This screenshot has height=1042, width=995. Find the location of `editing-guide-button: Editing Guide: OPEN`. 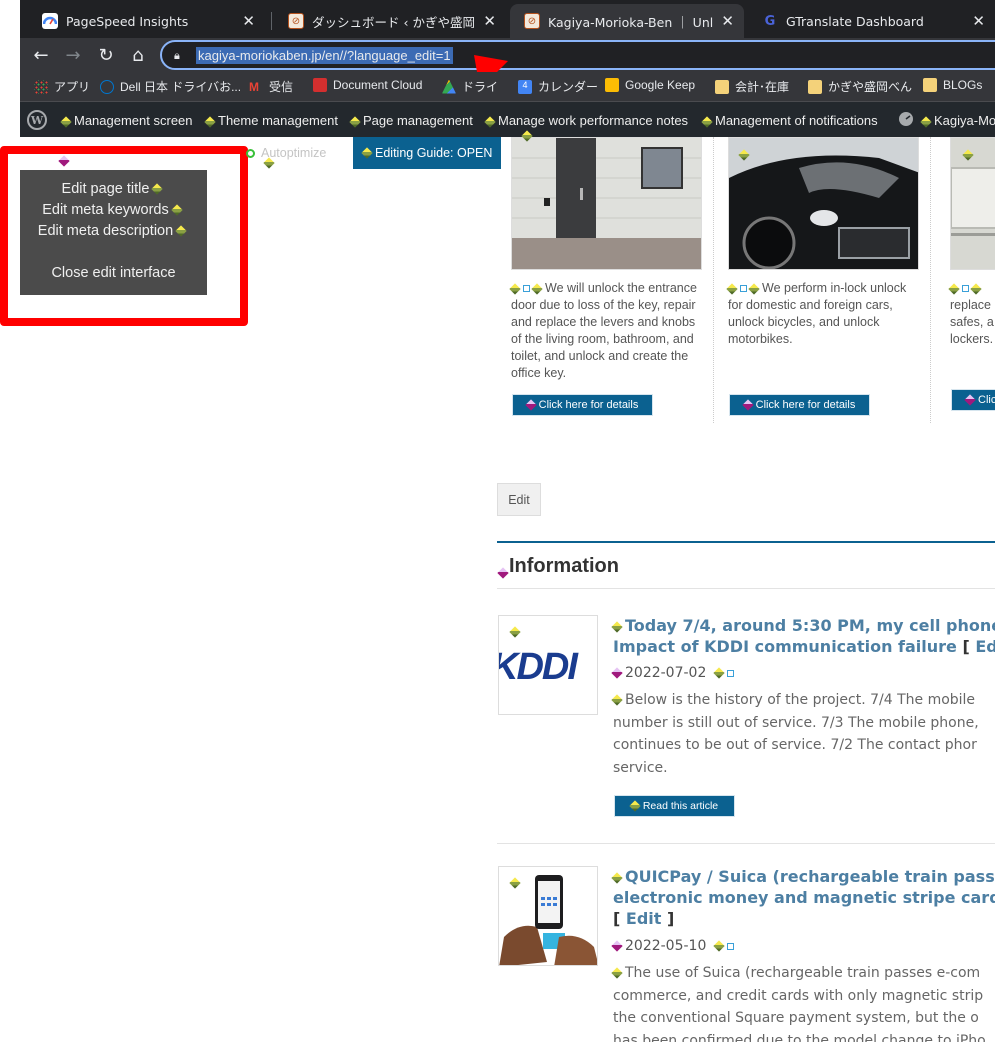

editing-guide-button: Editing Guide: OPEN is located at coordinates (427, 153).